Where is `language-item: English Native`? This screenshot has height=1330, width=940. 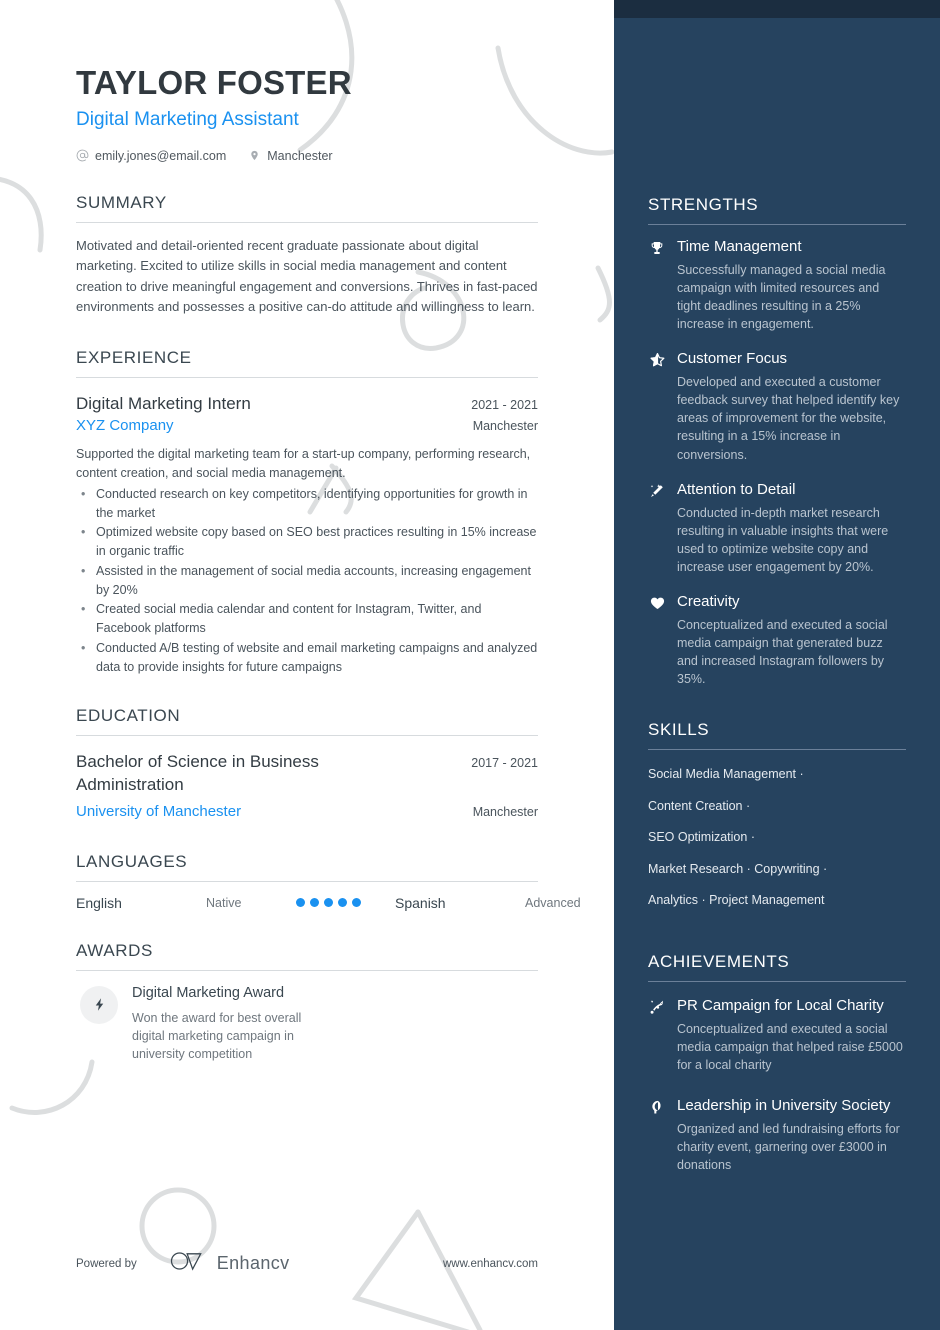
language-item: English Native is located at coordinates (218, 903).